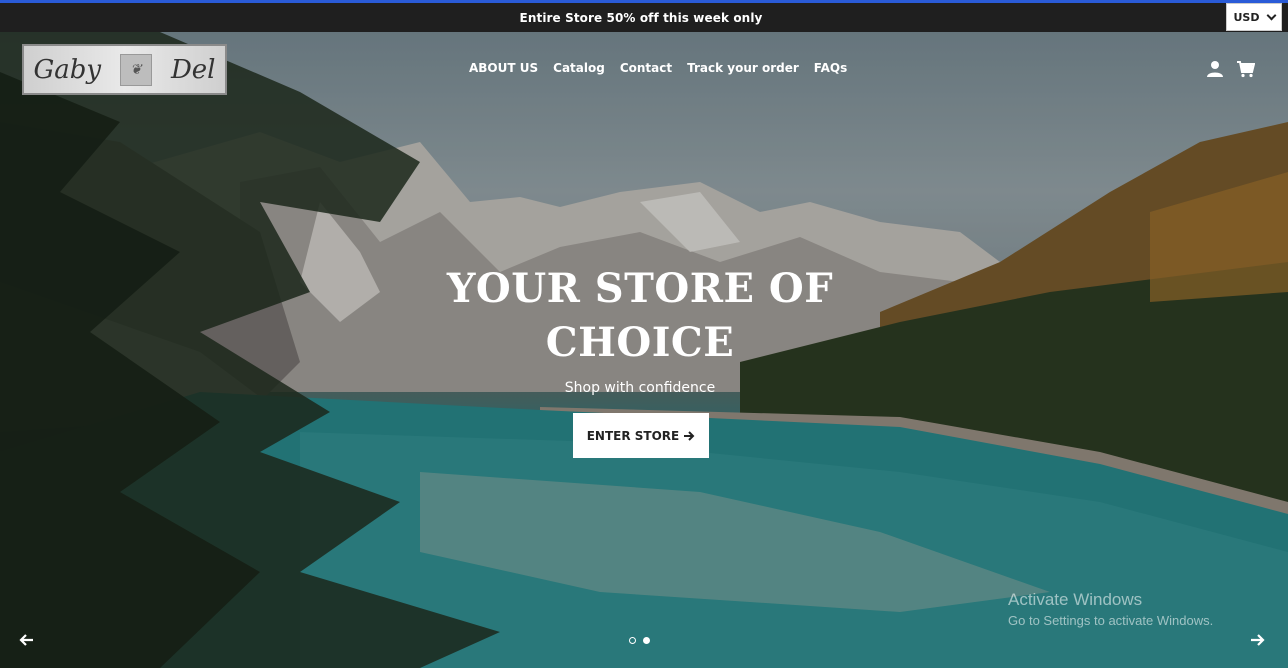 This screenshot has height=668, width=1288. What do you see at coordinates (1246, 17) in the screenshot?
I see `currency-value: USD` at bounding box center [1246, 17].